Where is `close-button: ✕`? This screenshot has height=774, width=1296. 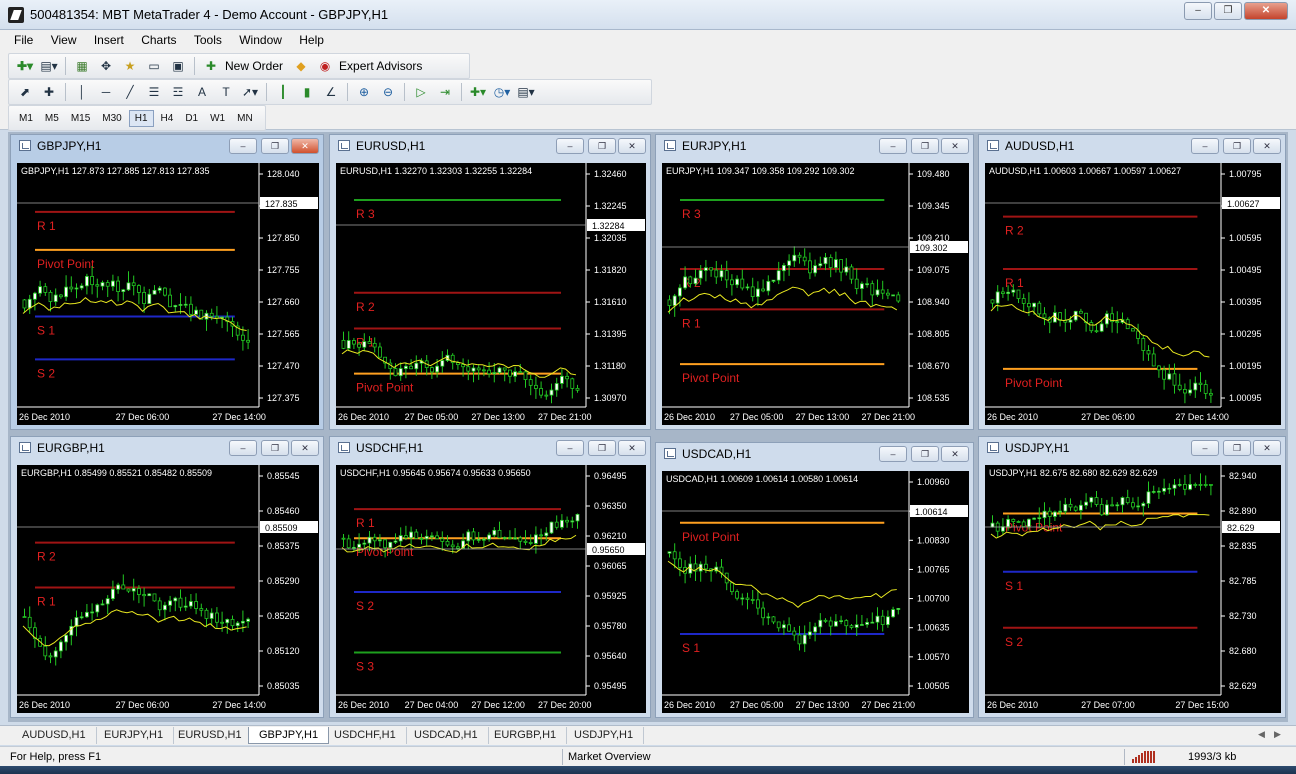
close-button: ✕ is located at coordinates (1266, 11).